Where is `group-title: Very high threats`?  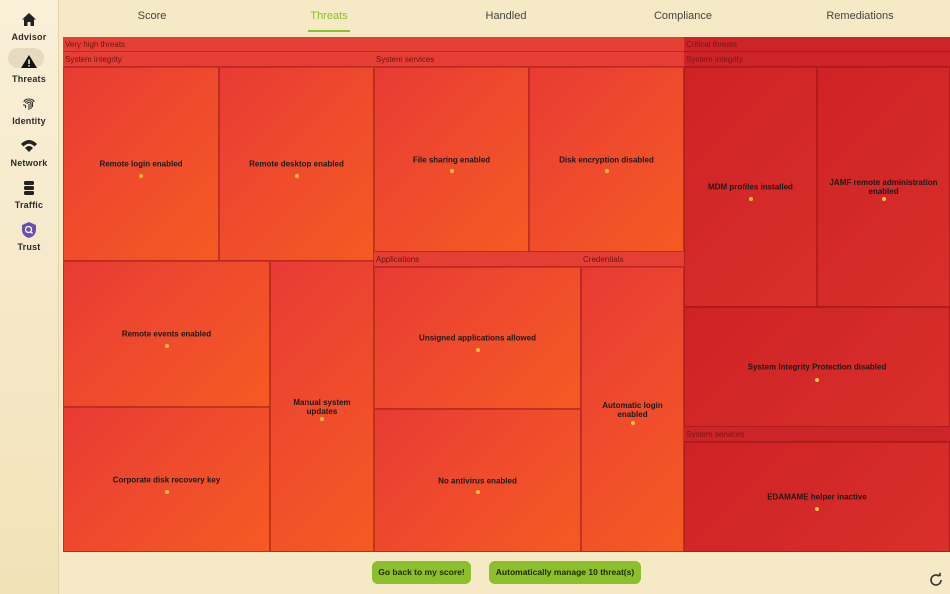 group-title: Very high threats is located at coordinates (373, 44).